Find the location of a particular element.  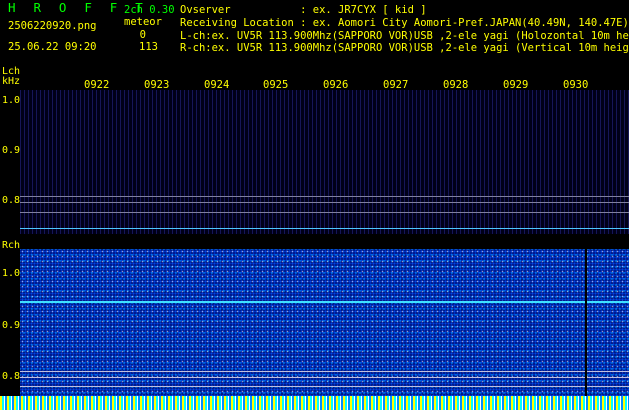

unit-label: kHz is located at coordinates (11, 81).